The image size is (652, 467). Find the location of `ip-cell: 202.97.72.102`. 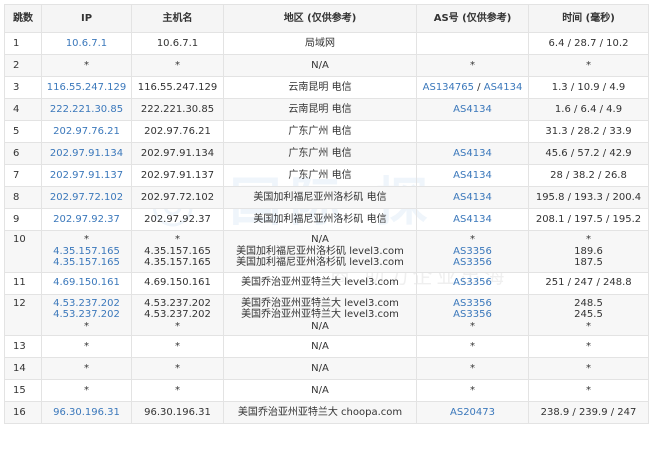

ip-cell: 202.97.72.102 is located at coordinates (86, 197).